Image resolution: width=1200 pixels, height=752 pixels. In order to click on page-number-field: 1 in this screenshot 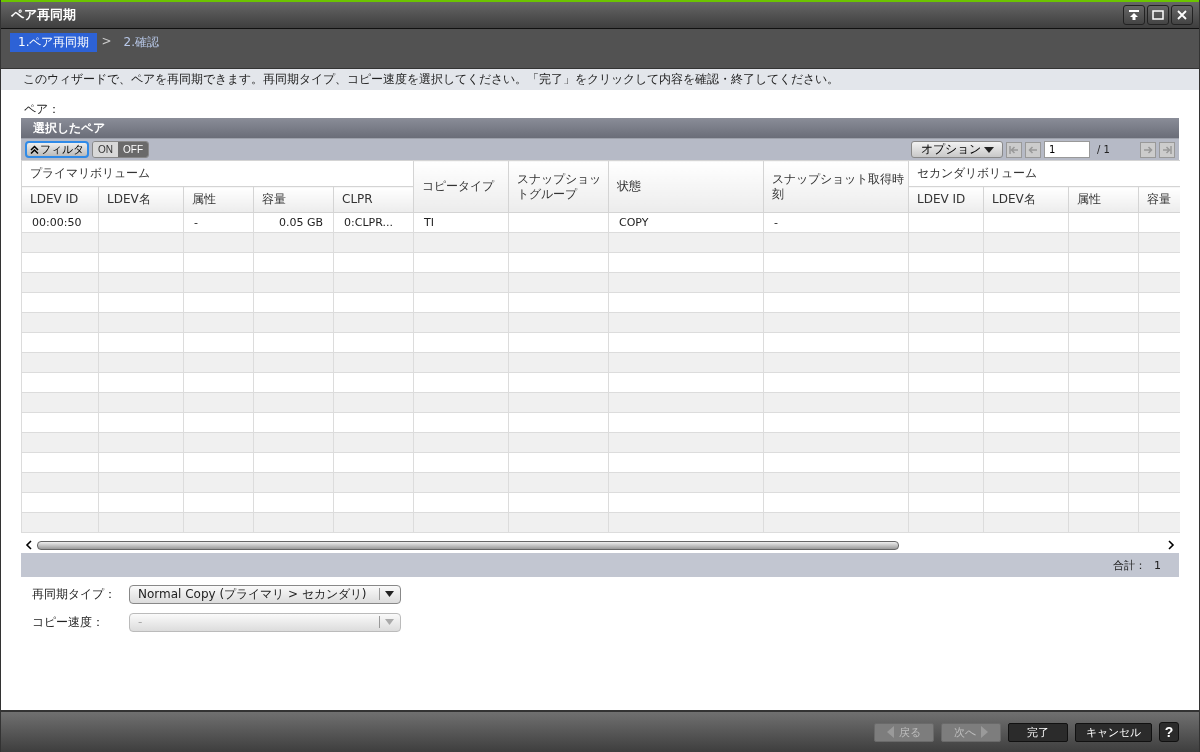, I will do `click(1067, 149)`.